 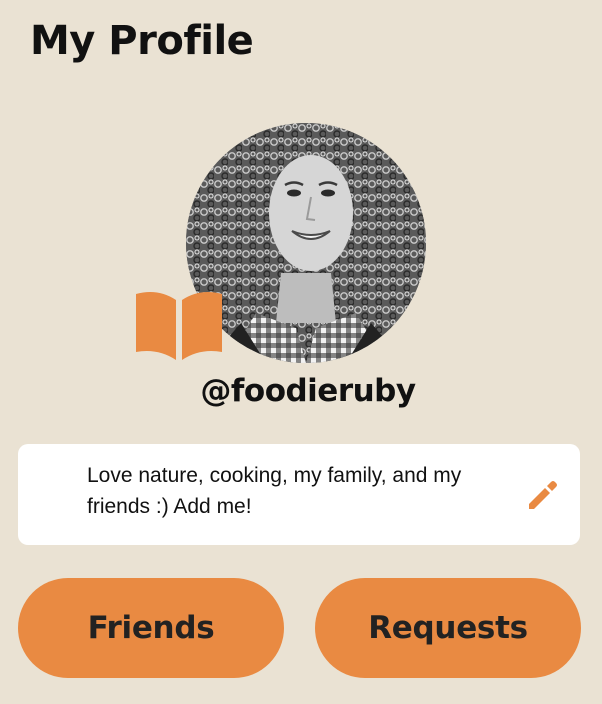 I want to click on pencil-icon, so click(x=543, y=495).